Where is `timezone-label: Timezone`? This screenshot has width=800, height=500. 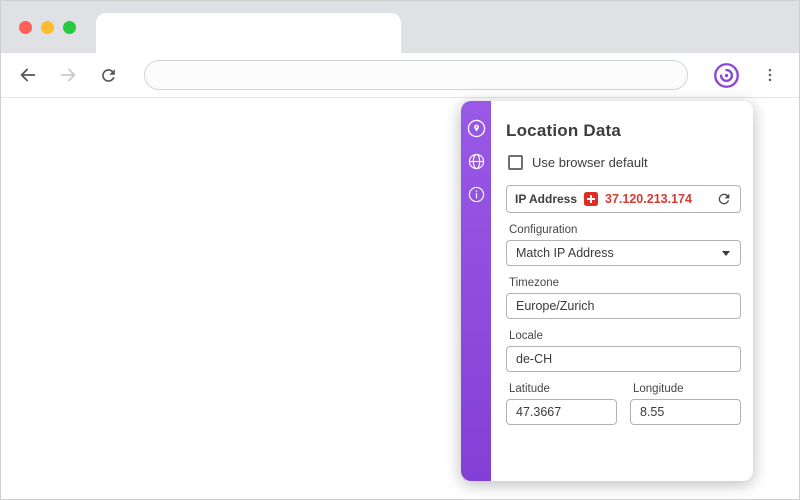 timezone-label: Timezone is located at coordinates (534, 283).